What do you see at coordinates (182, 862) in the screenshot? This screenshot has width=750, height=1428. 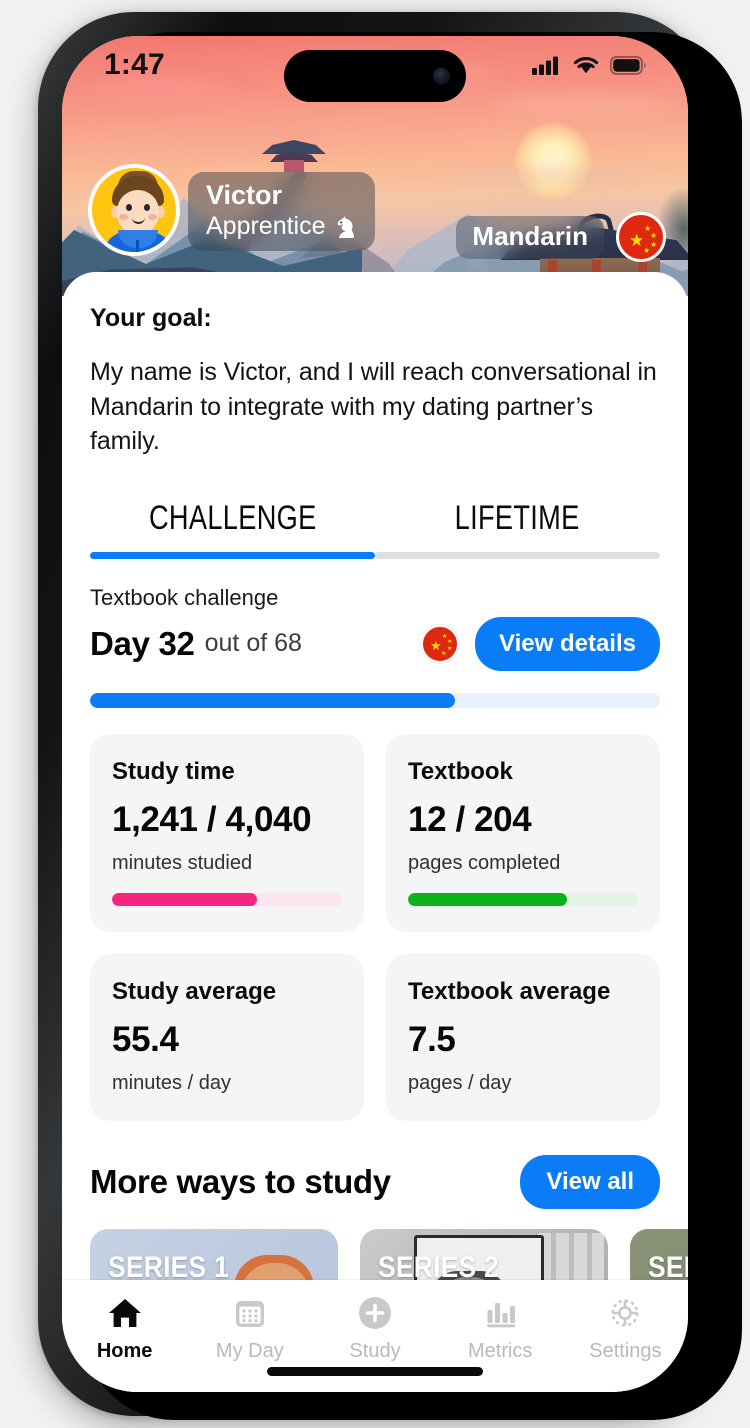 I see `stat-unit: minutes studied` at bounding box center [182, 862].